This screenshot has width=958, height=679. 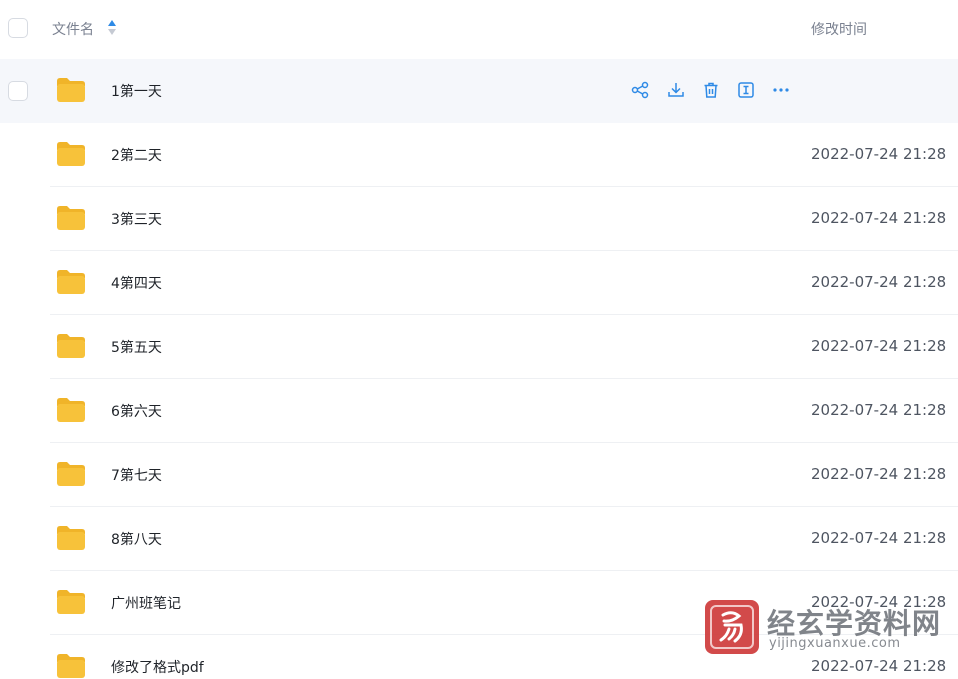 What do you see at coordinates (136, 219) in the screenshot?
I see `file-name: 3第三天` at bounding box center [136, 219].